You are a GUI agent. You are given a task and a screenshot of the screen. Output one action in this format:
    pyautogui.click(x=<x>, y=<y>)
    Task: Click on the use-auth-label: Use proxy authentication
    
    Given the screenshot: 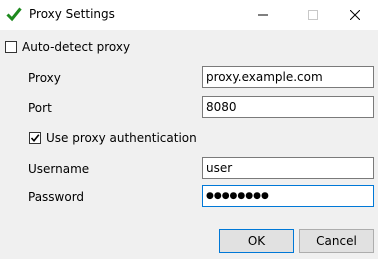 What is the action you would take?
    pyautogui.click(x=121, y=138)
    